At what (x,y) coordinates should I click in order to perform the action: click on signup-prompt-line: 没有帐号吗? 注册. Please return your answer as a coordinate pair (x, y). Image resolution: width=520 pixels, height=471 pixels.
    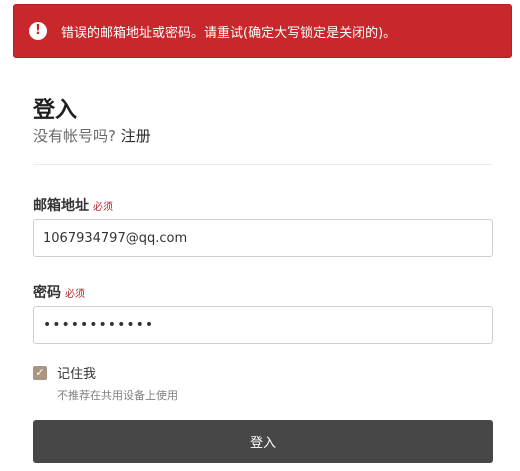
    Looking at the image, I should click on (92, 135).